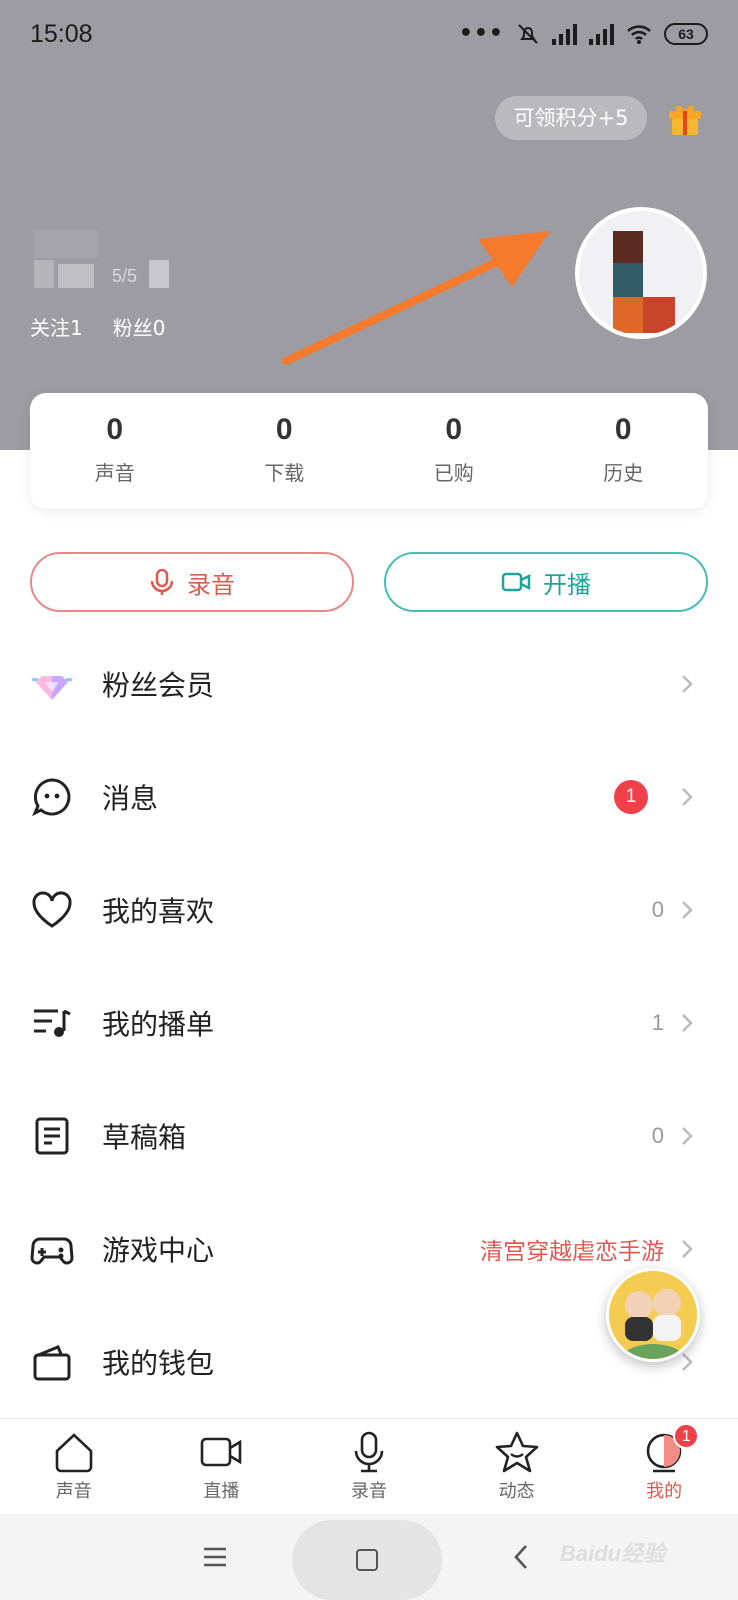  Describe the element at coordinates (73, 1491) in the screenshot. I see `tab-label: 声音` at that location.